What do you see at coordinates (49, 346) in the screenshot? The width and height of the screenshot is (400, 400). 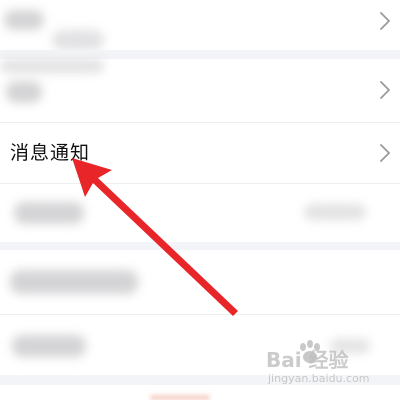 I see `blurred-row-6-label` at bounding box center [49, 346].